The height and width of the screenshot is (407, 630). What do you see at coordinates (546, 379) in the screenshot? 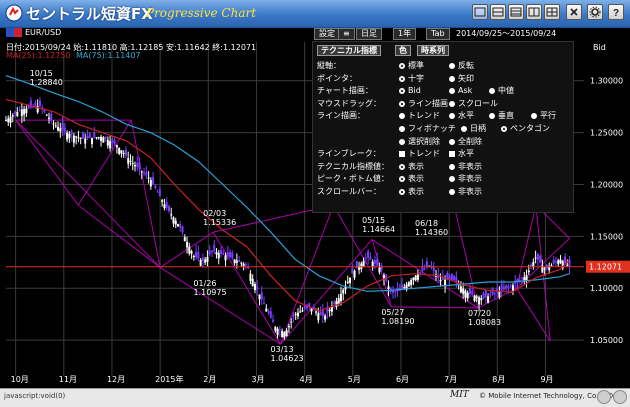
I see `x-tick-label: 9月` at bounding box center [546, 379].